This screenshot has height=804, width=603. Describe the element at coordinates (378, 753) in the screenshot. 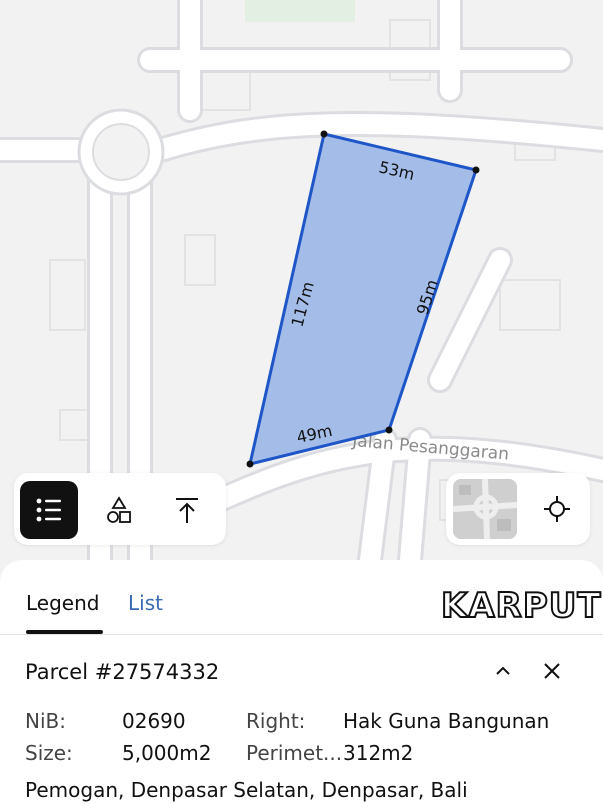

I see `perimeter-value: 312m2` at that location.